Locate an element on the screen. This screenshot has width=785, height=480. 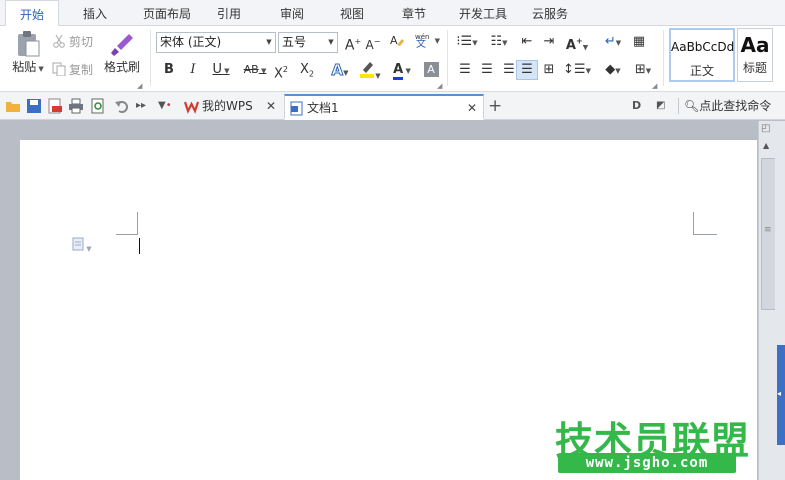
chevron-left-icon: ◂ is located at coordinates (779, 393).